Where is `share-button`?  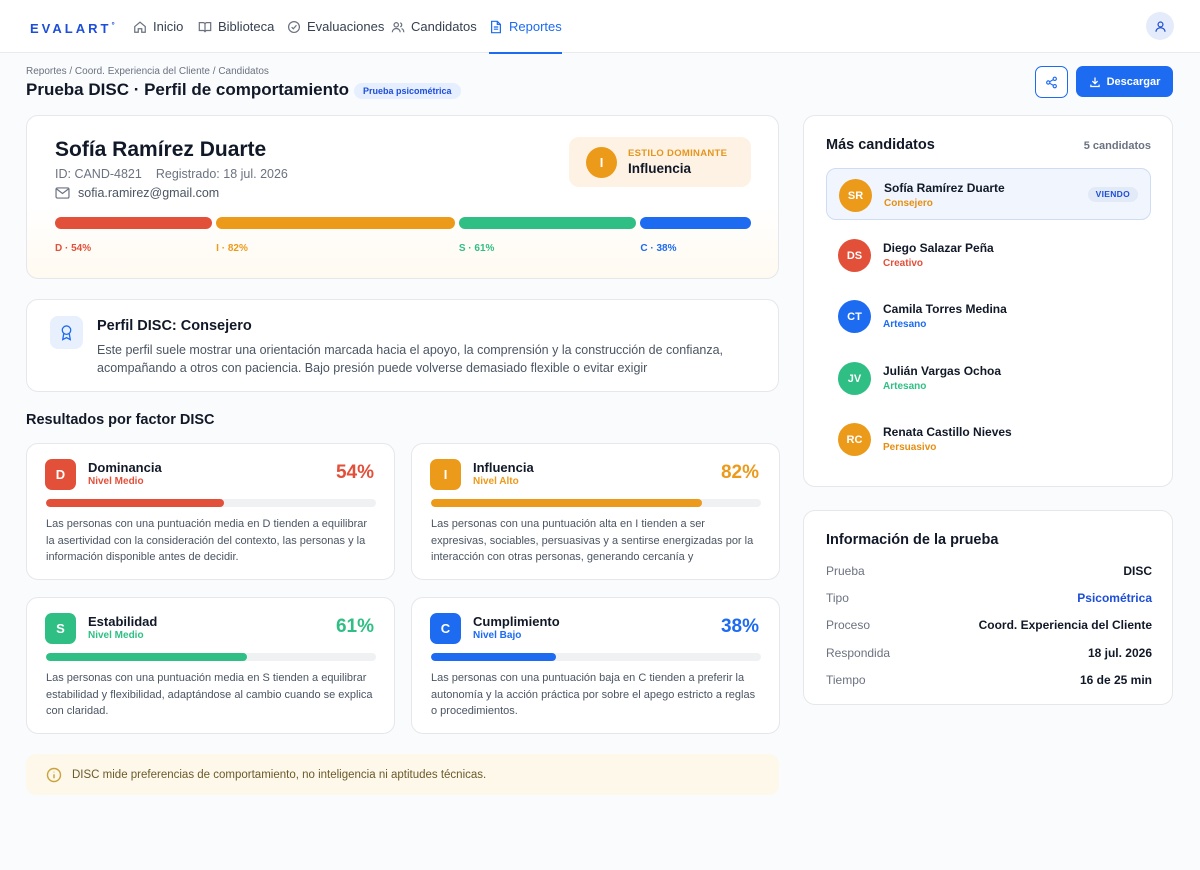 share-button is located at coordinates (1051, 82).